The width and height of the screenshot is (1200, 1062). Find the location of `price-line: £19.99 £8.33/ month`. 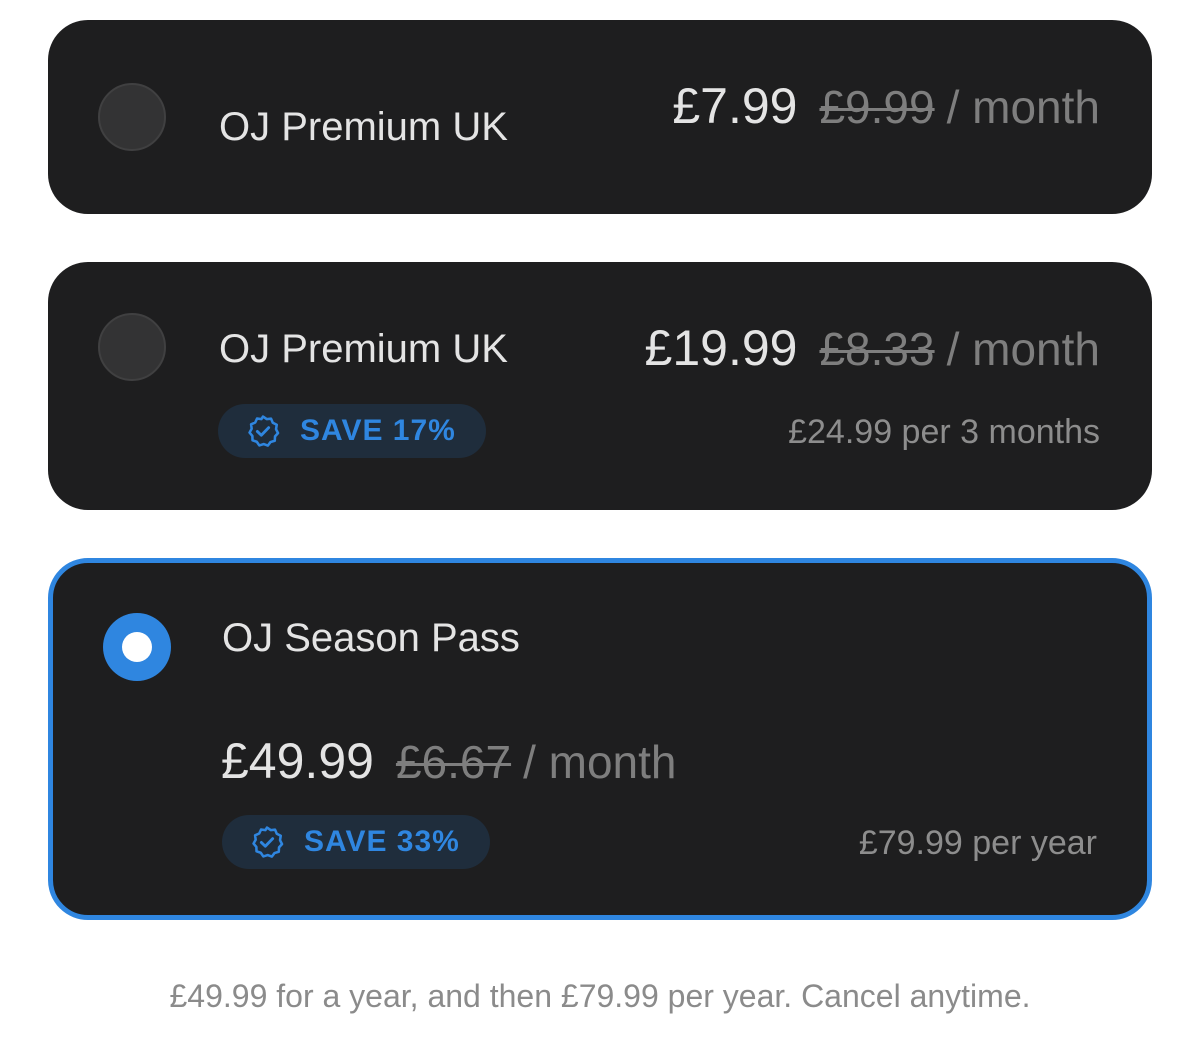

price-line: £19.99 £8.33/ month is located at coordinates (872, 354).